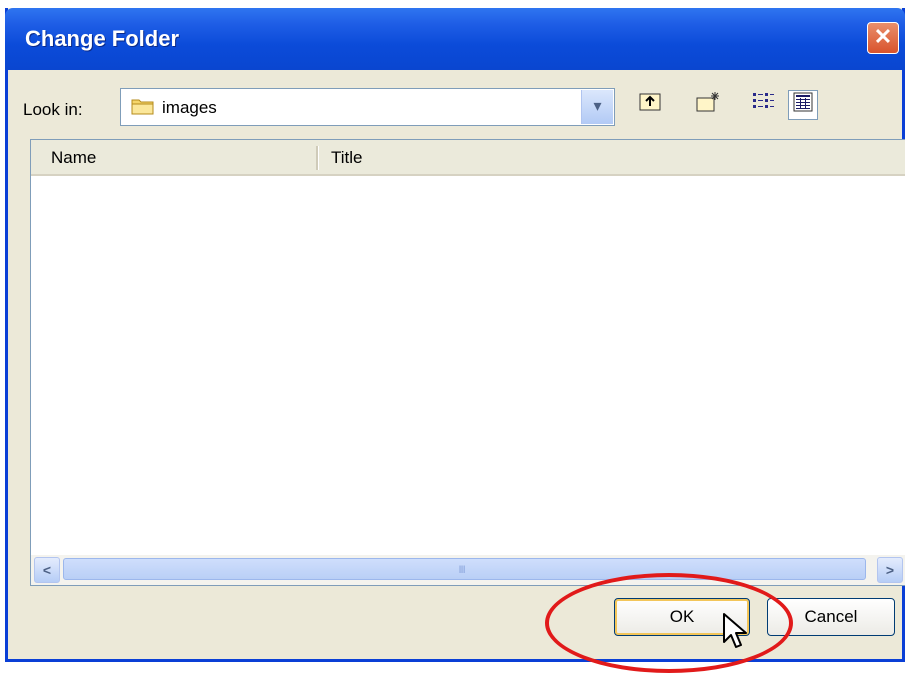 This screenshot has height=673, width=905. Describe the element at coordinates (763, 105) in the screenshot. I see `list-view-icon` at that location.